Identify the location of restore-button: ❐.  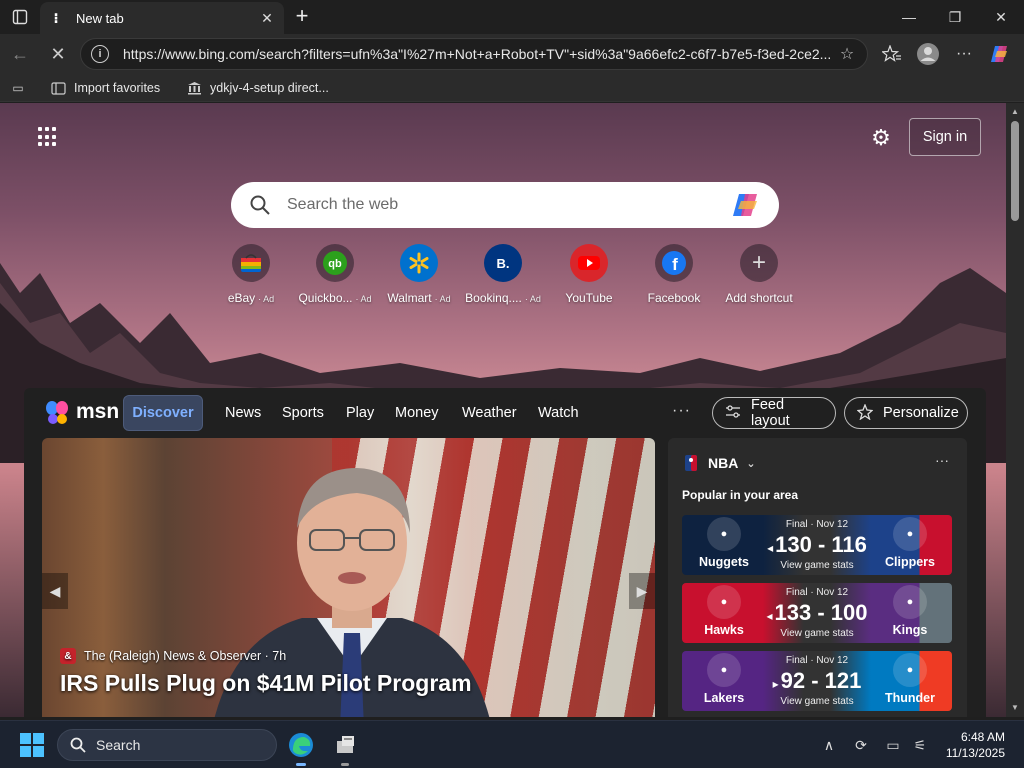
(955, 17).